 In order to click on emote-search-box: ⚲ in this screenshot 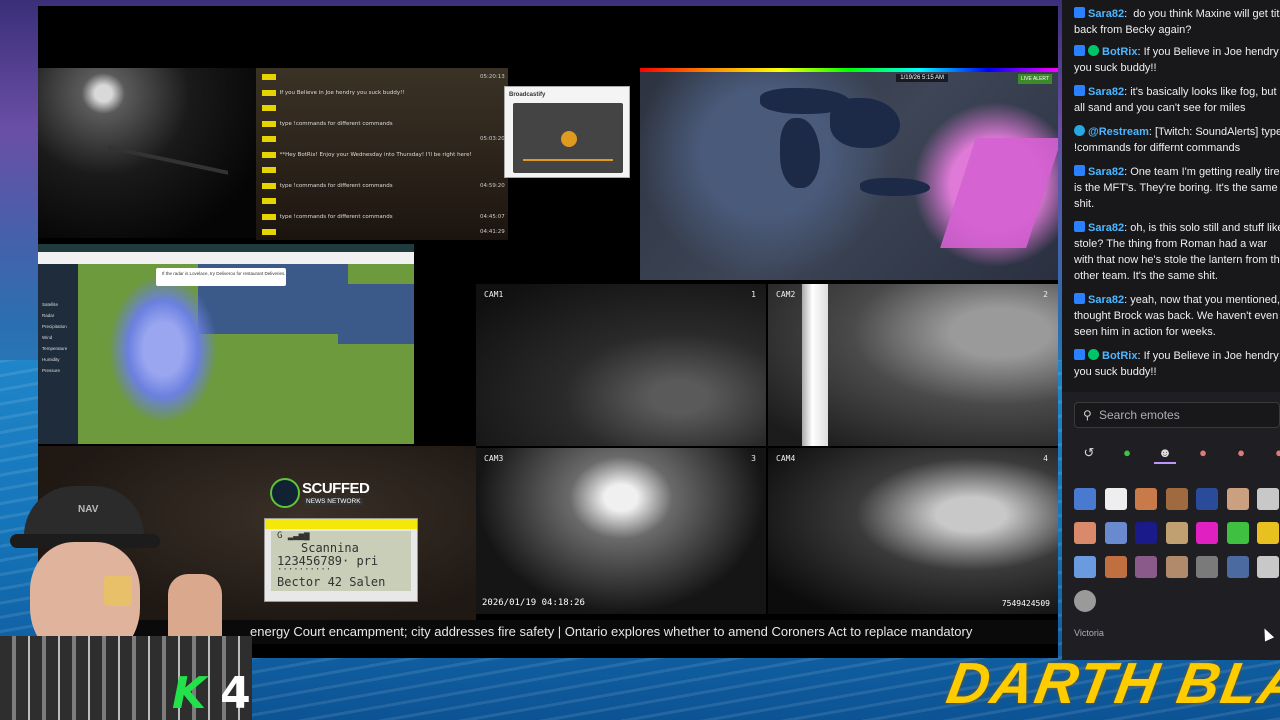, I will do `click(1177, 415)`.